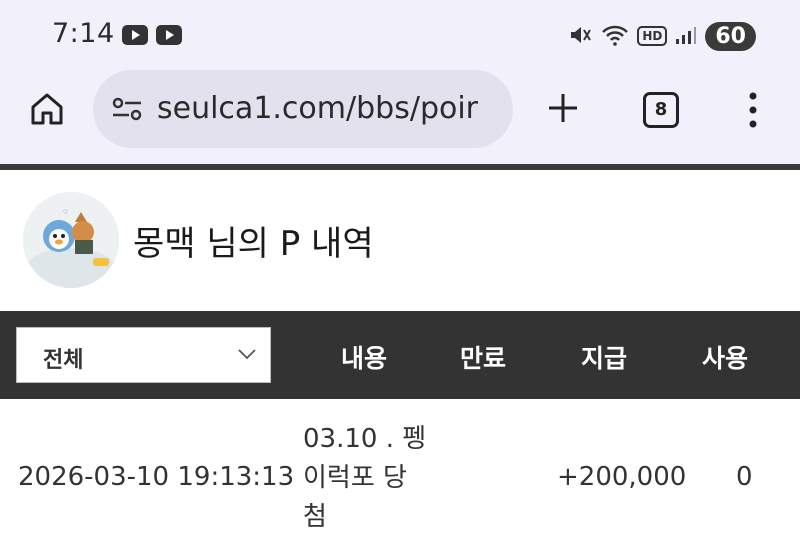 This screenshot has height=545, width=800. I want to click on wifi-icon, so click(615, 36).